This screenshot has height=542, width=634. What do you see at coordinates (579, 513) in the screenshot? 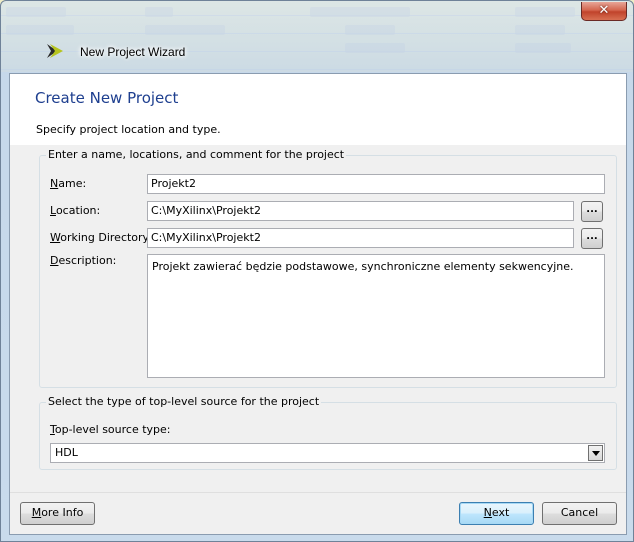
I see `cancel-button: Cancel` at bounding box center [579, 513].